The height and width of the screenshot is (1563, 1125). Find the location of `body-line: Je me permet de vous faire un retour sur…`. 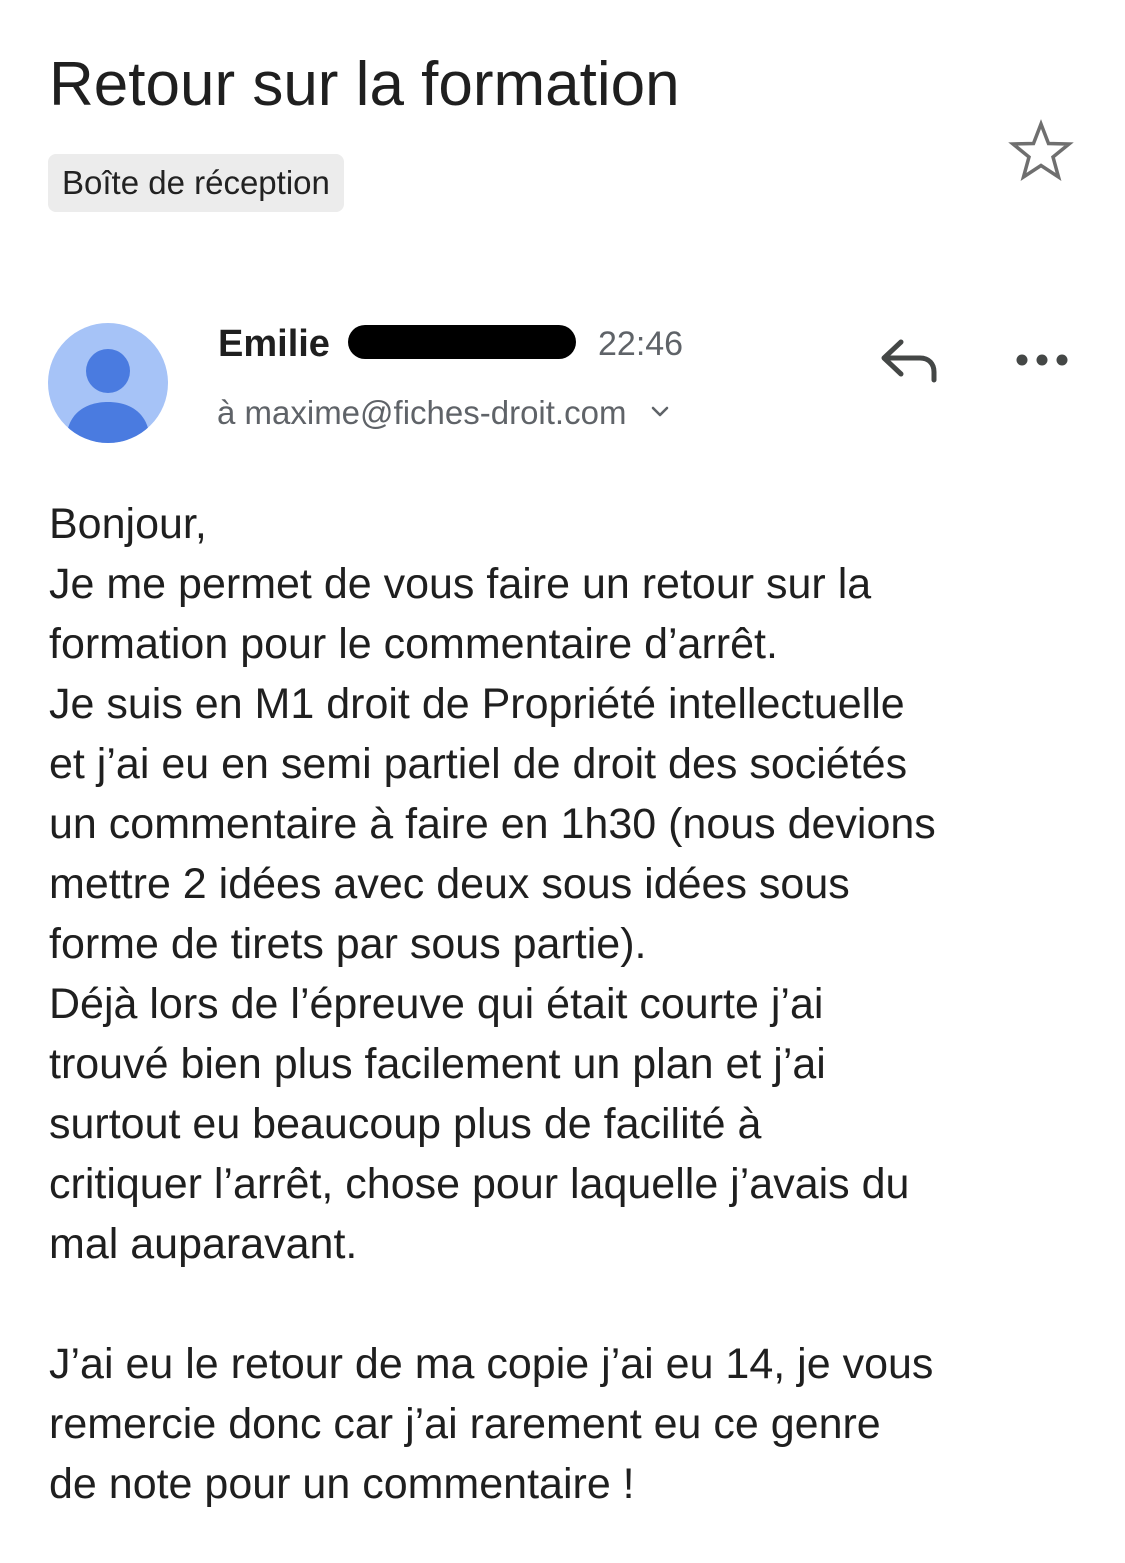

body-line: Je me permet de vous faire un retour sur… is located at coordinates (460, 584).